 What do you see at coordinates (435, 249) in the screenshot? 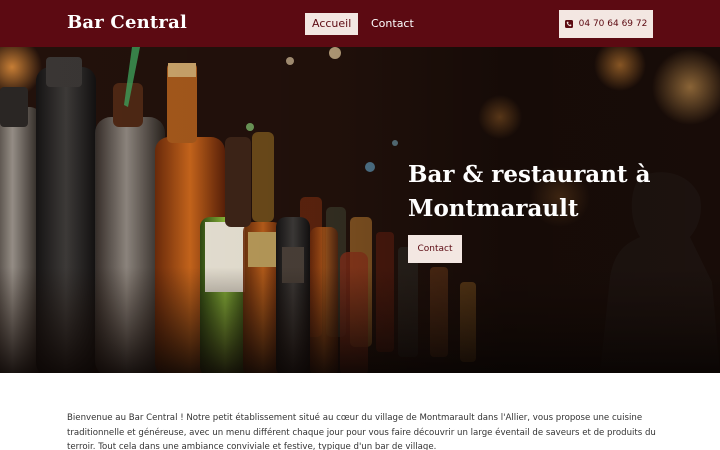
I see `hero-contact-button: Contact` at bounding box center [435, 249].